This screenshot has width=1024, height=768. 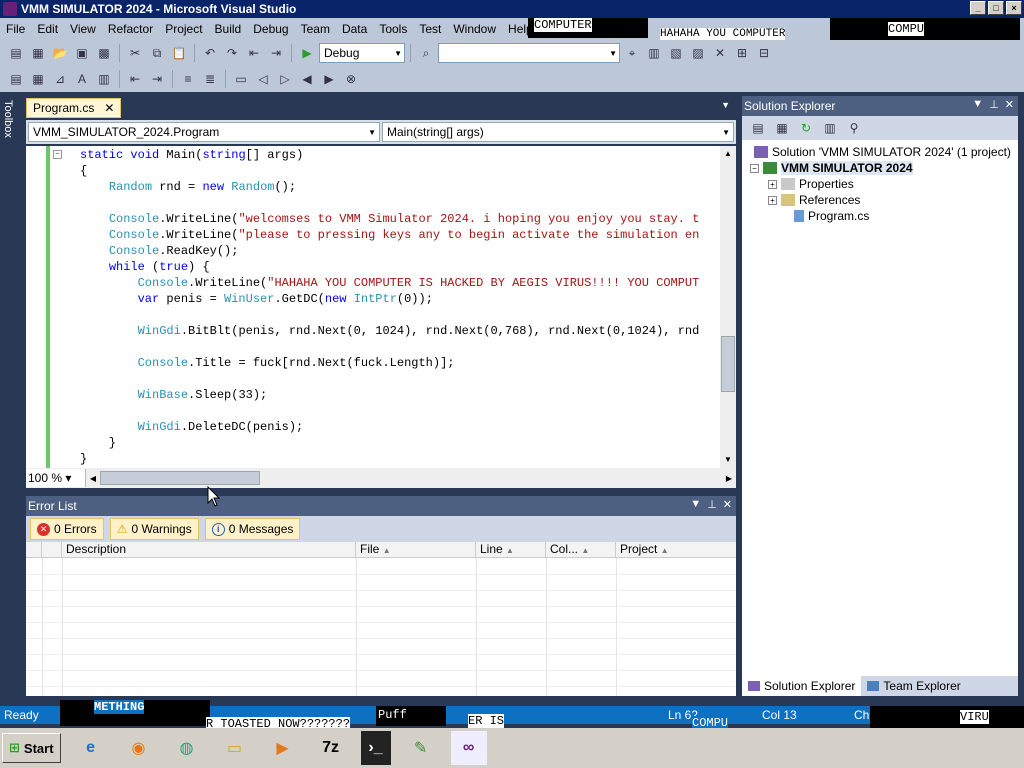 What do you see at coordinates (135, 79) in the screenshot?
I see `decrease-indent-icon: ⇤` at bounding box center [135, 79].